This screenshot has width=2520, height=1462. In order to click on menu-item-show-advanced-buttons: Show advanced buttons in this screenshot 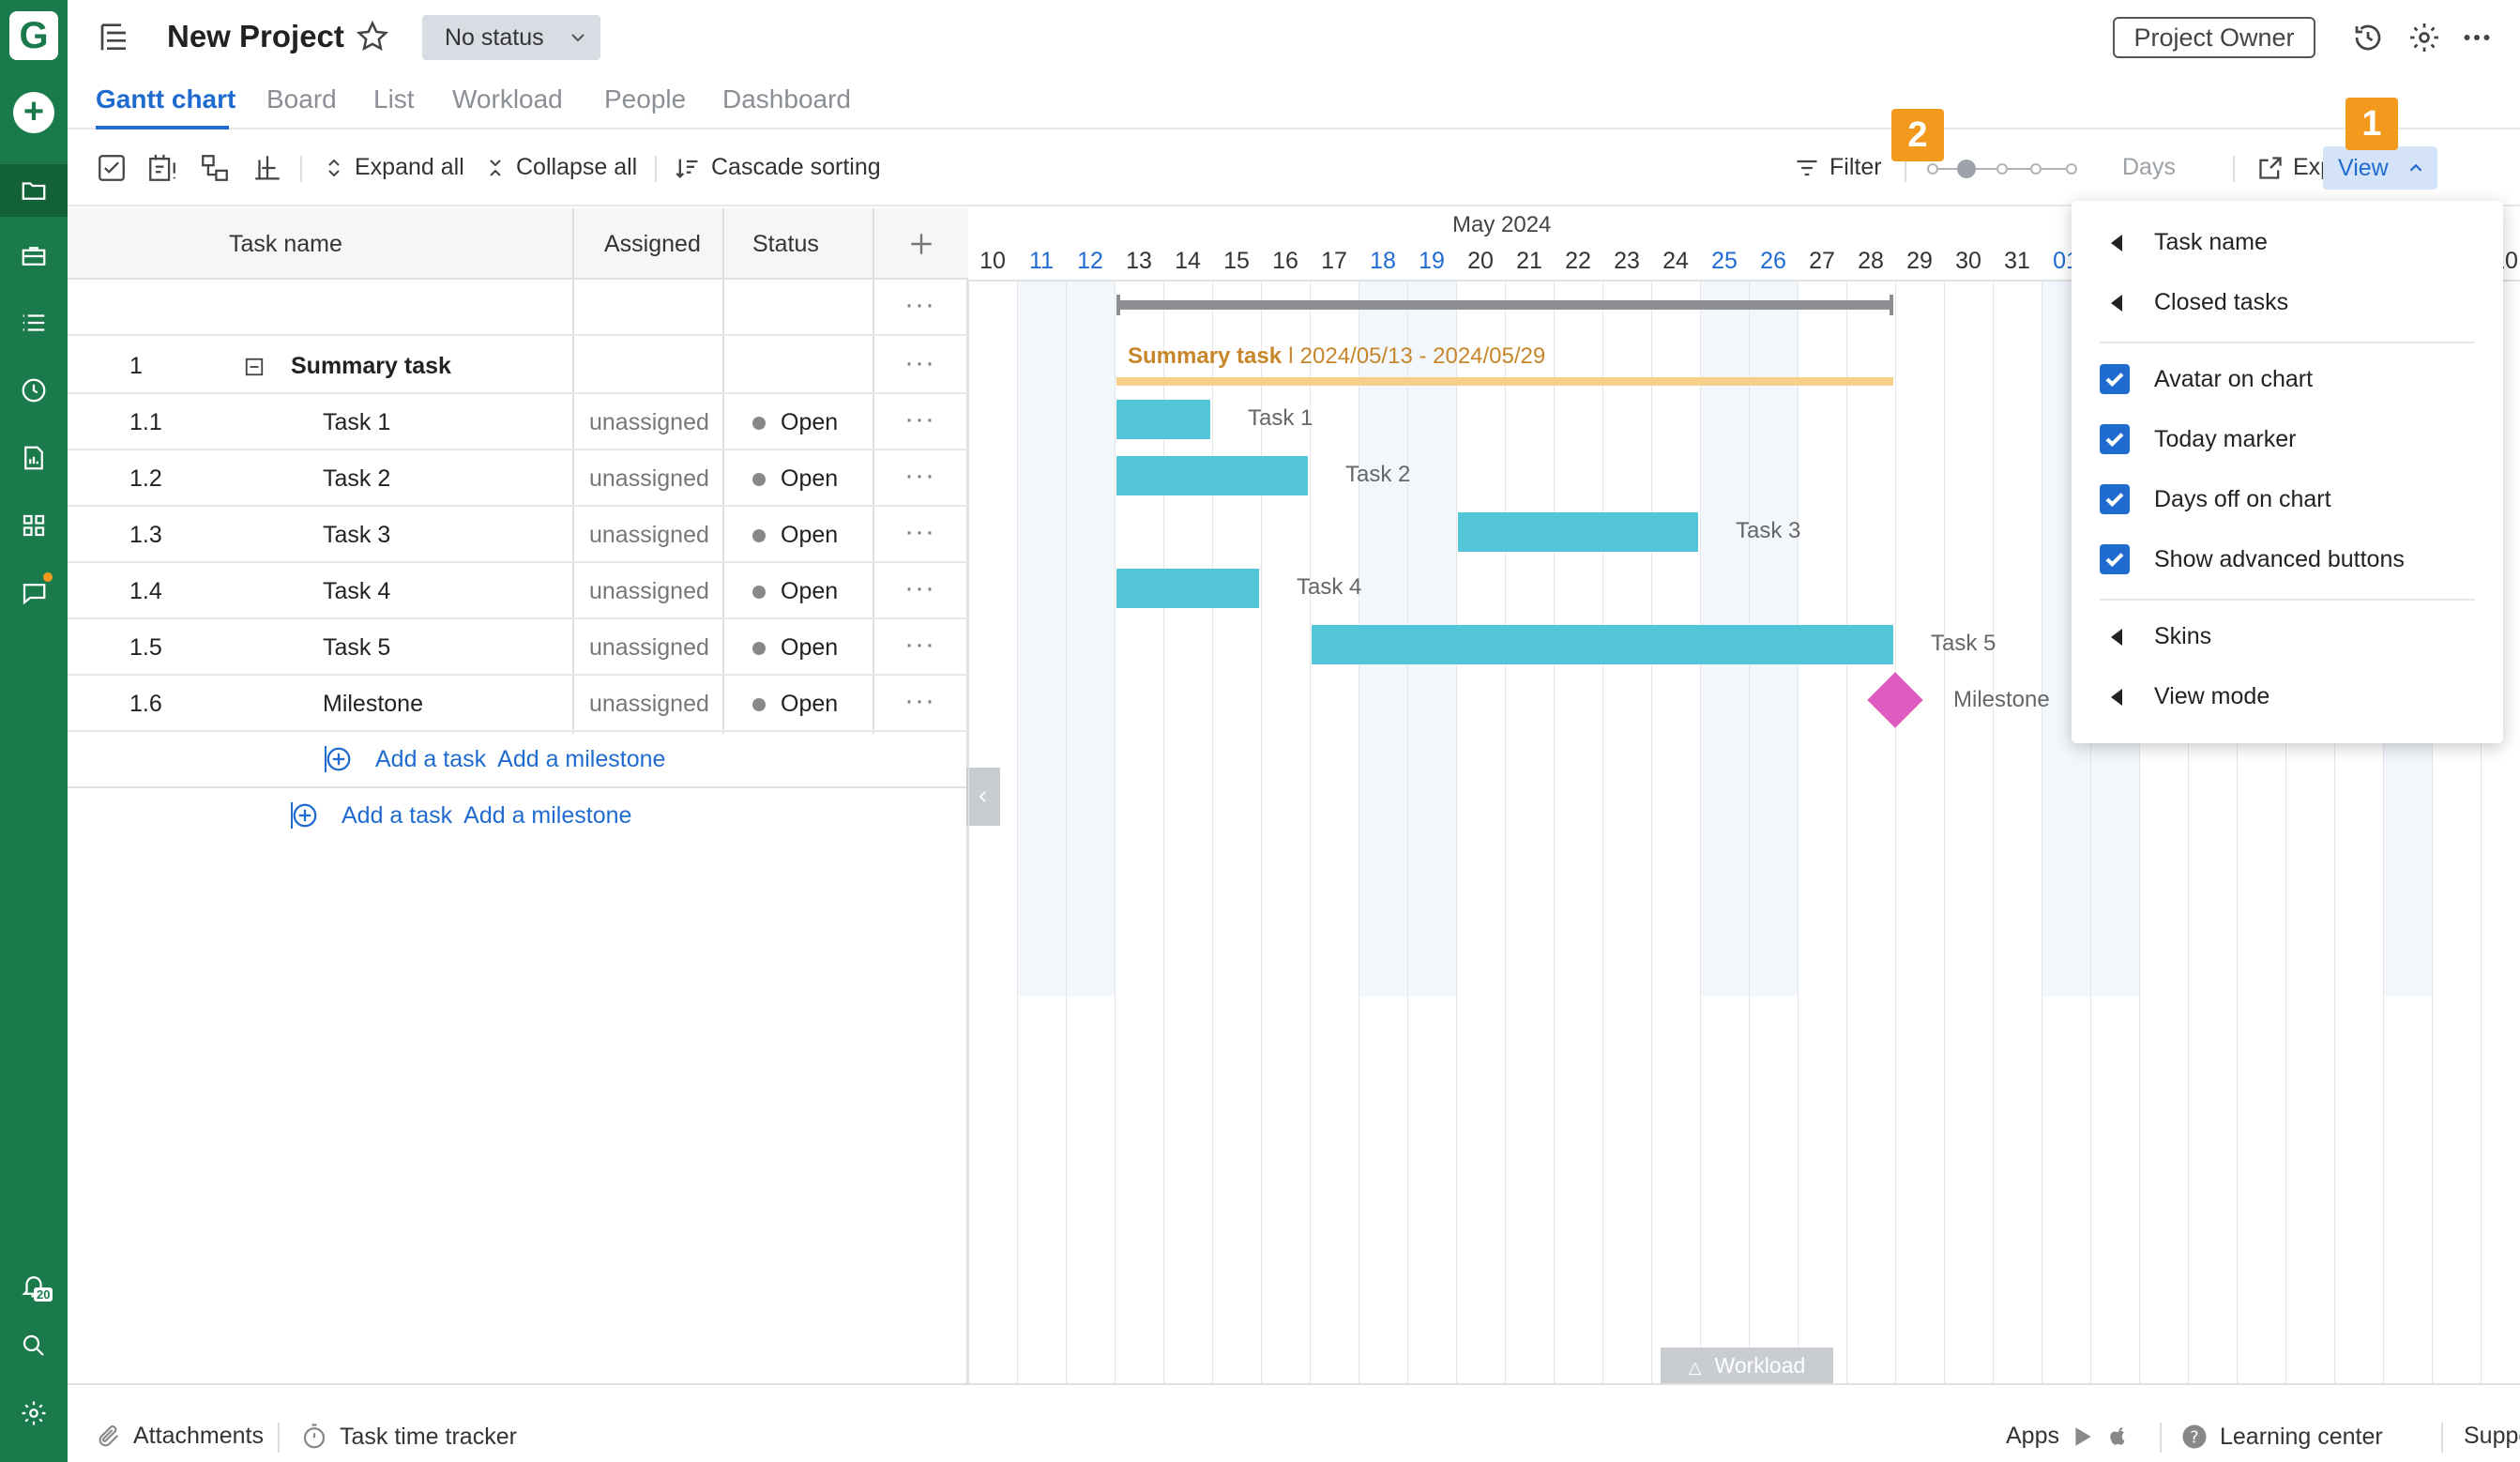, I will do `click(2287, 559)`.